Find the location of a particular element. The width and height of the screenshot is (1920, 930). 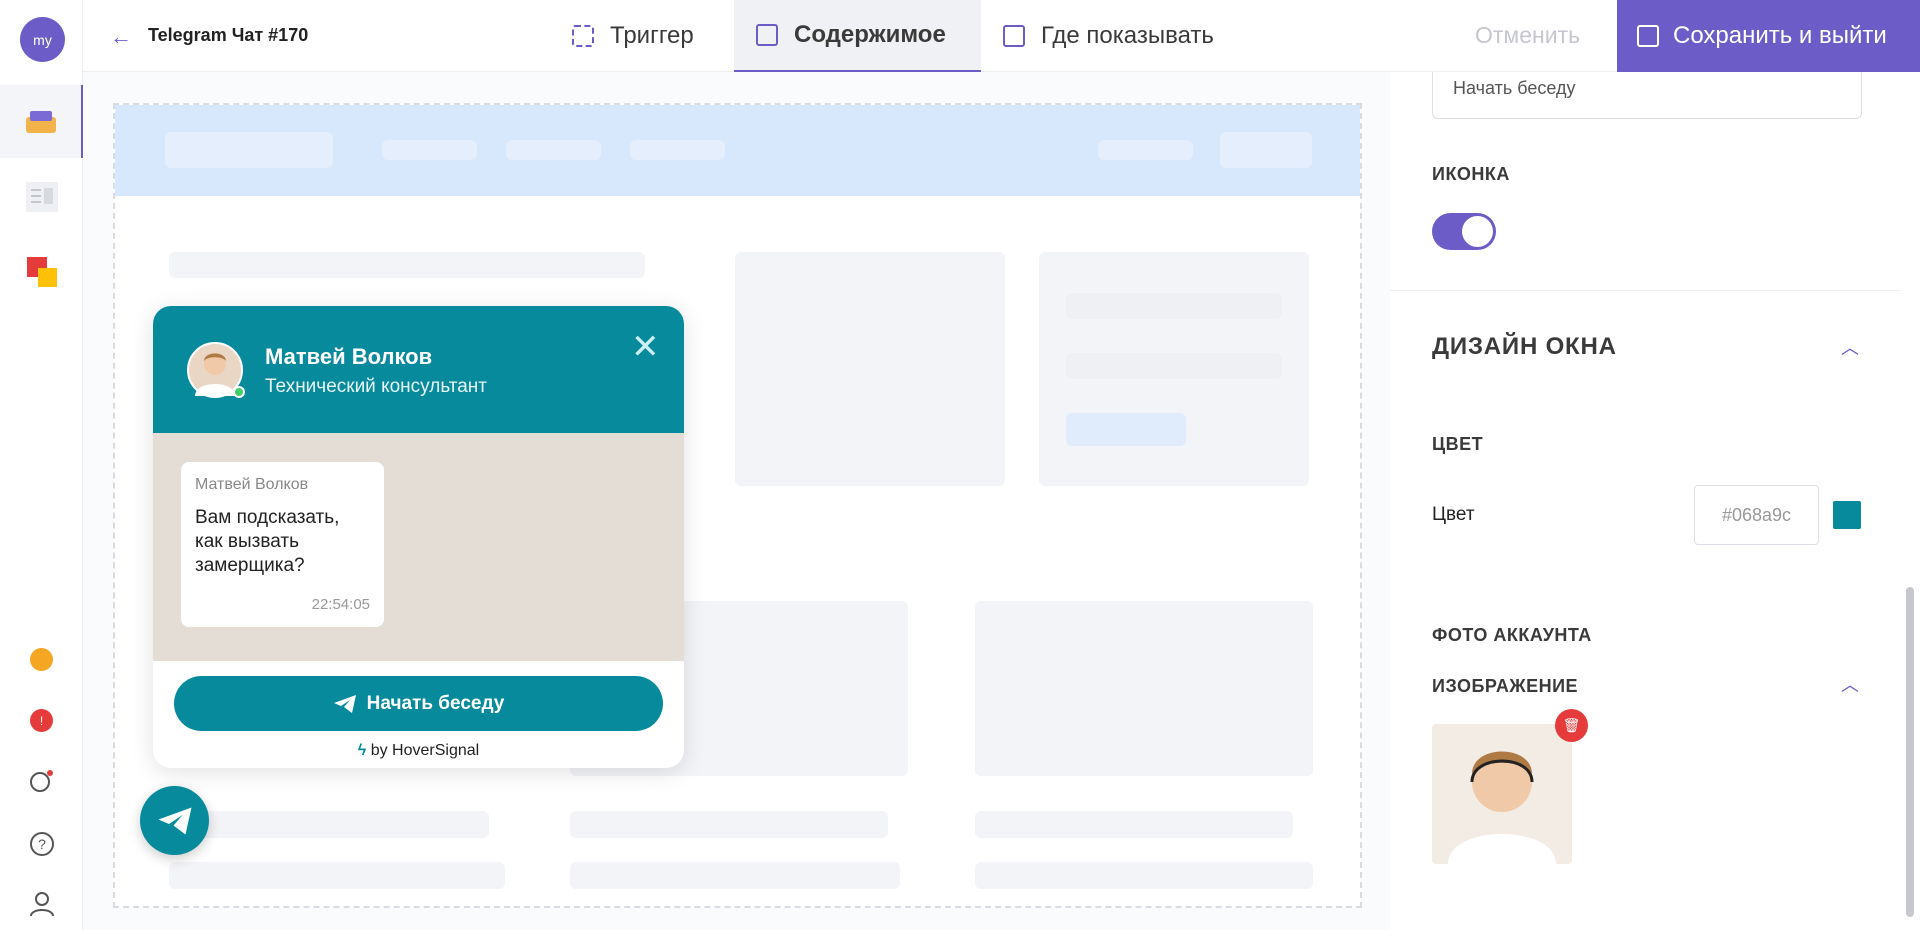

window-design-heading: ДИЗАЙН ОКНА is located at coordinates (1524, 347).